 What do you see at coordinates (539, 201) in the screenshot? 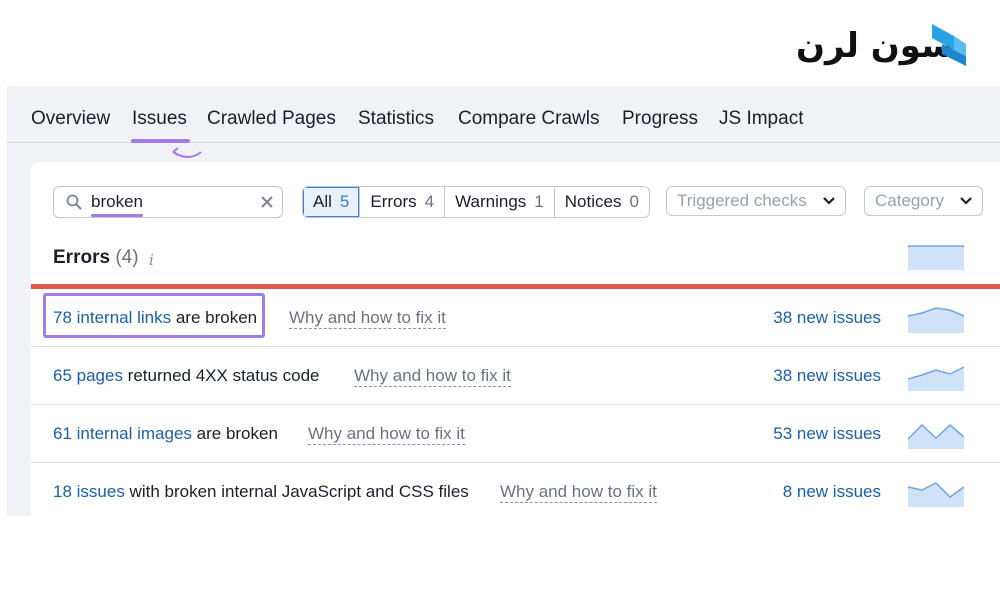
I see `filter-warnings-count: 1` at bounding box center [539, 201].